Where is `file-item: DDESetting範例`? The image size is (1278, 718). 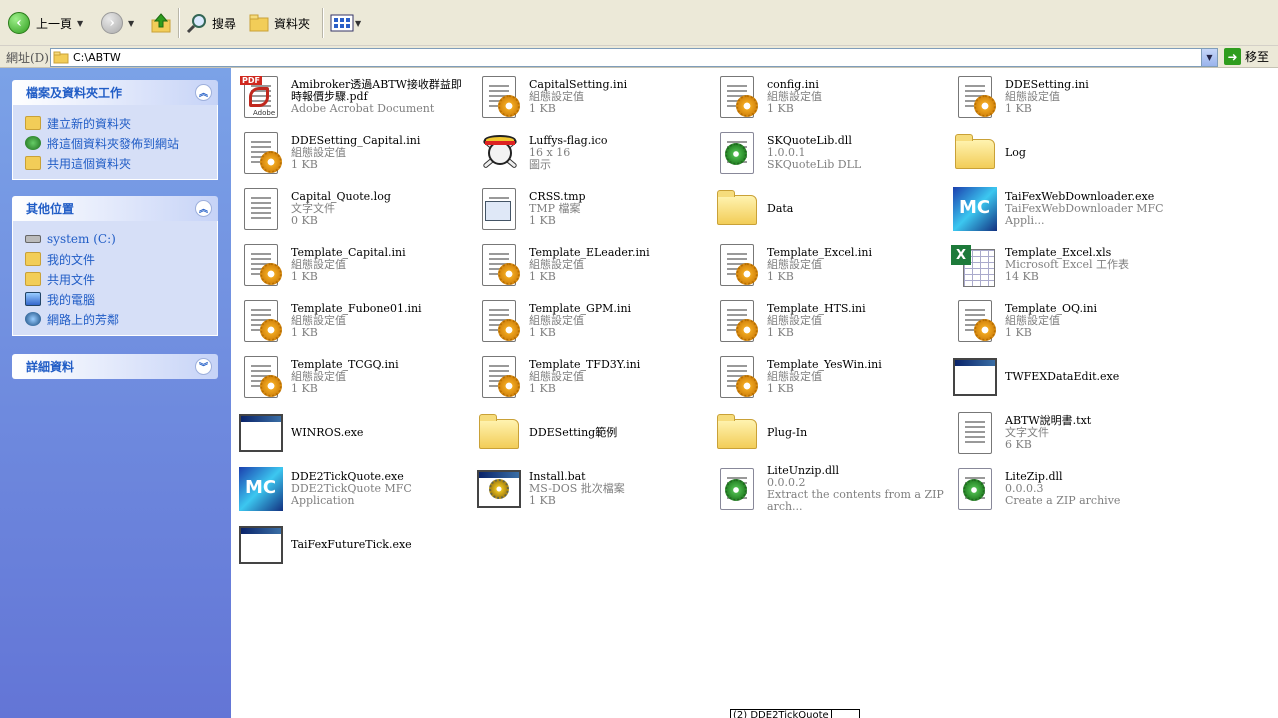
file-item: DDESetting範例 is located at coordinates (590, 433).